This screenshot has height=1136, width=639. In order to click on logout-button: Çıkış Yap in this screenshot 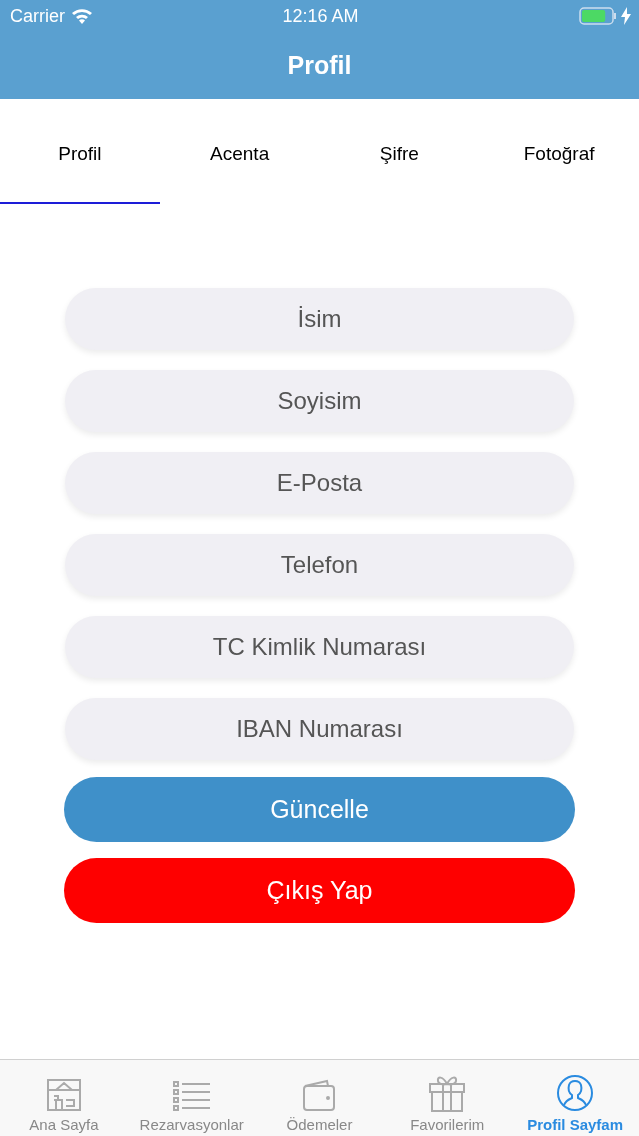, I will do `click(319, 890)`.